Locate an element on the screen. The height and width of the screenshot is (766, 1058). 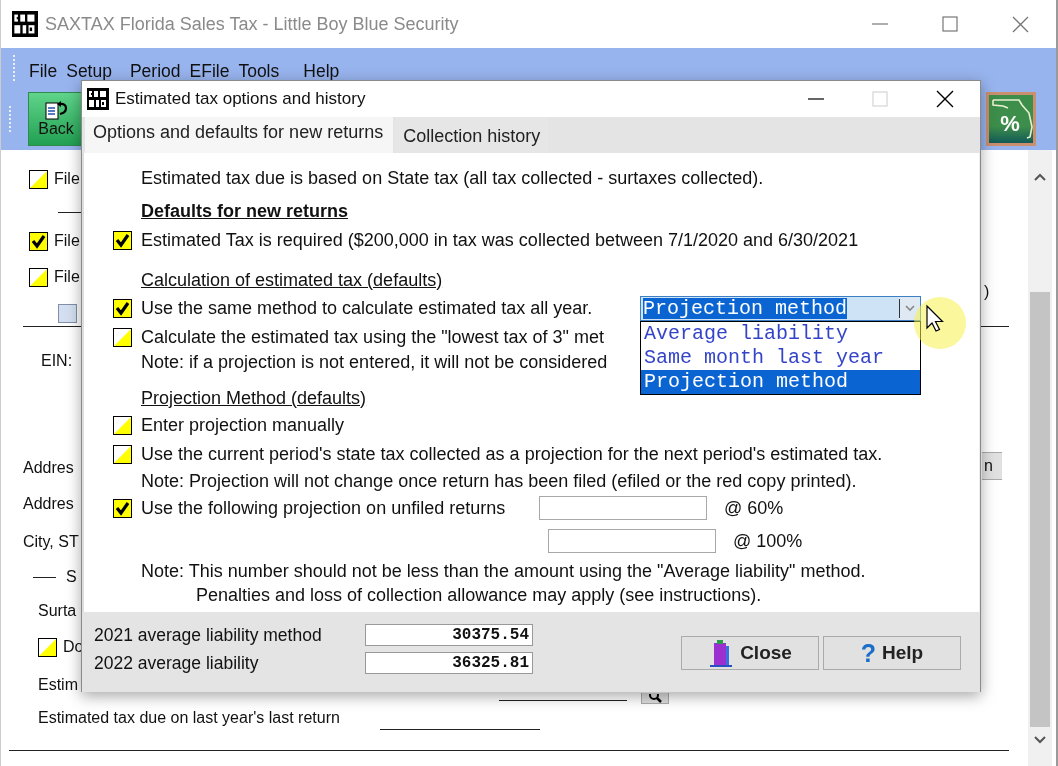
note-text: Note: if a projection is not entered, it will not be considered is located at coordinates (374, 362).